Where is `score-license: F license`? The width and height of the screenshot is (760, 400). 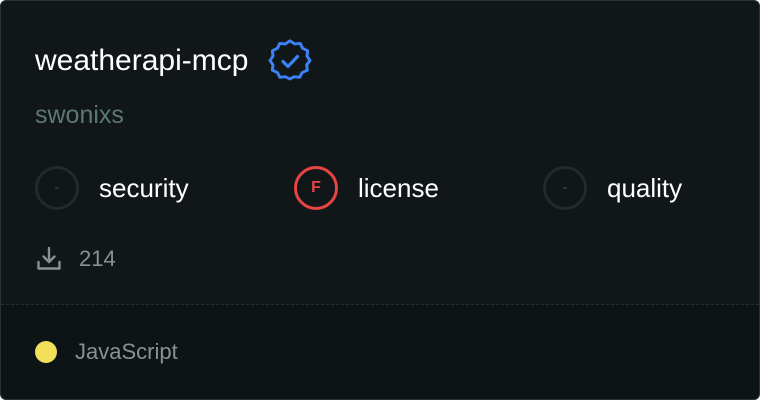 score-license: F license is located at coordinates (366, 188).